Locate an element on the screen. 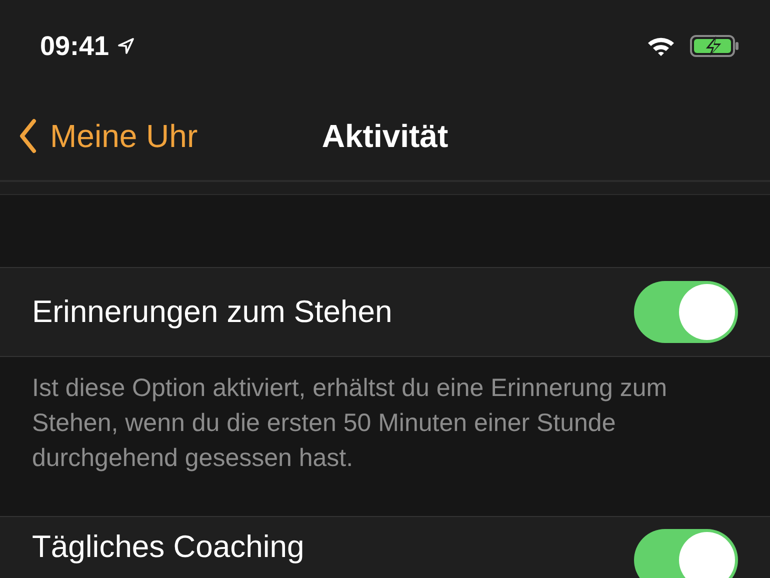 This screenshot has width=770, height=578. wifi-icon is located at coordinates (661, 46).